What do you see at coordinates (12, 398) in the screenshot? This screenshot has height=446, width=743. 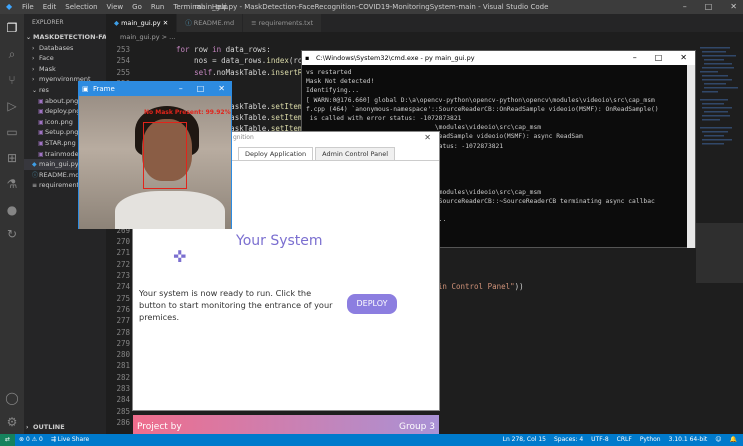 I see `account-icon: ◯` at bounding box center [12, 398].